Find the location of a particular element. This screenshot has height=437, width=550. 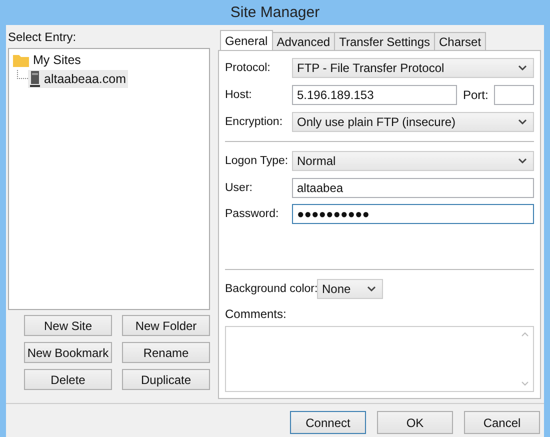

tree-item: altaabeaa.com is located at coordinates (78, 79).